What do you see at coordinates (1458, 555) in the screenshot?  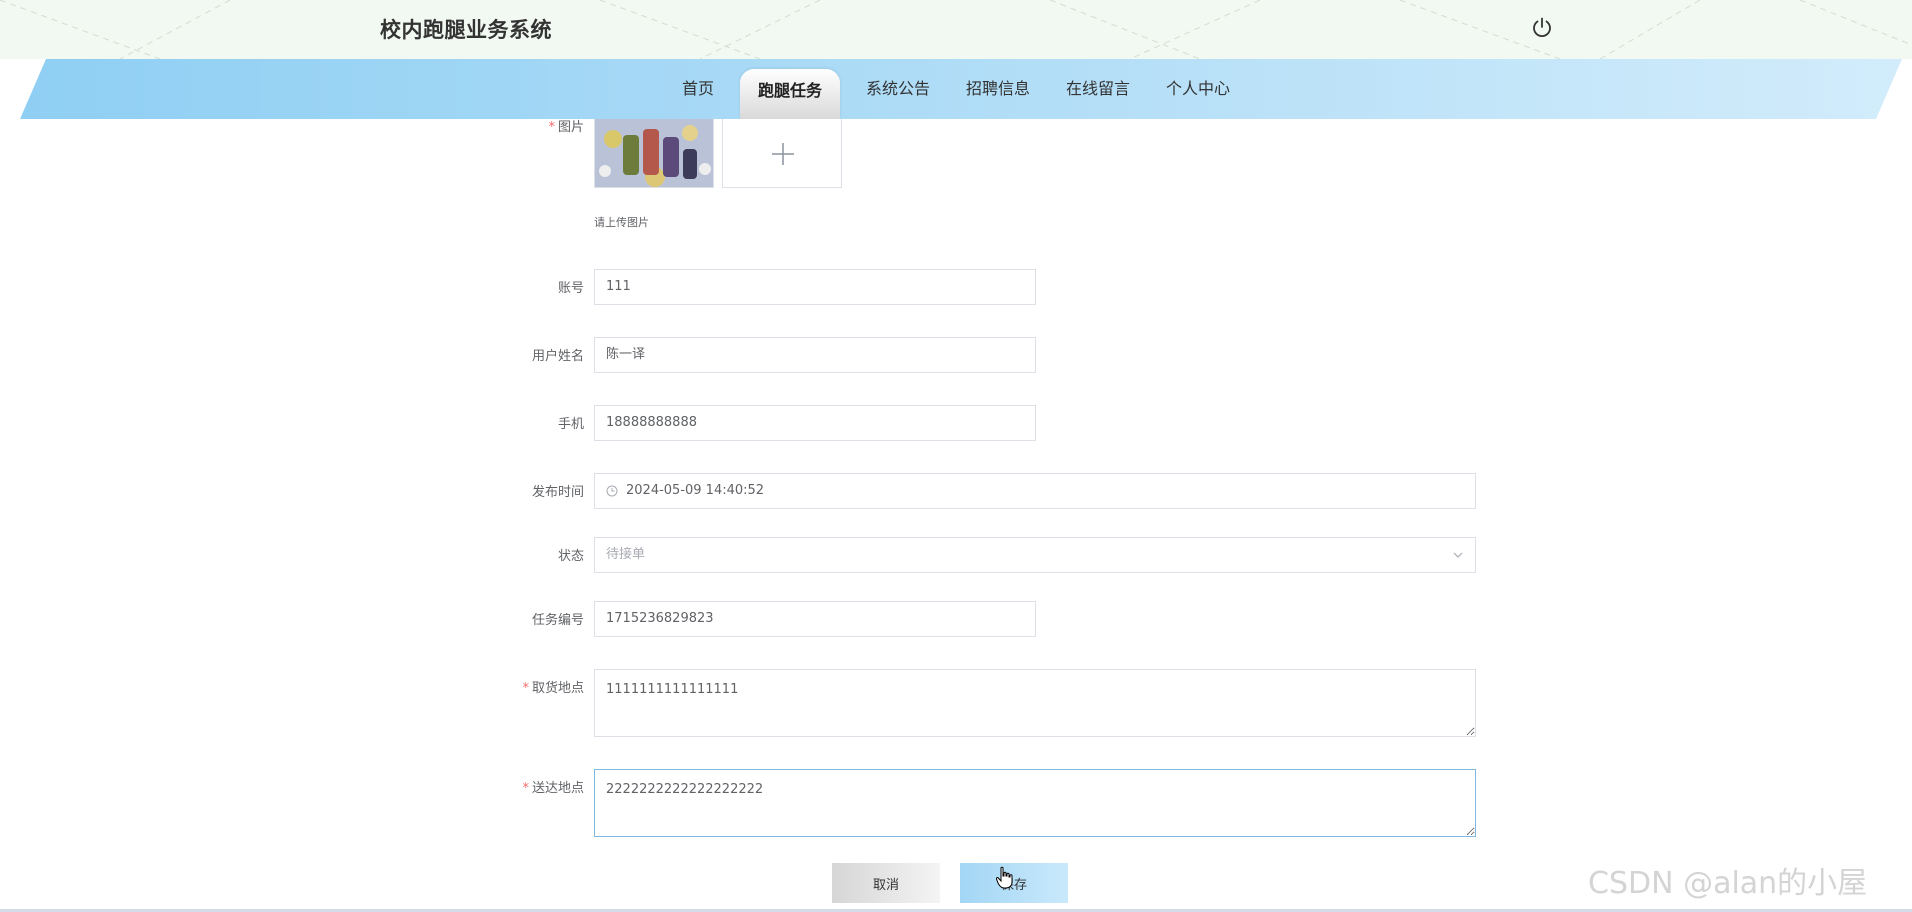 I see `chevron-down-icon` at bounding box center [1458, 555].